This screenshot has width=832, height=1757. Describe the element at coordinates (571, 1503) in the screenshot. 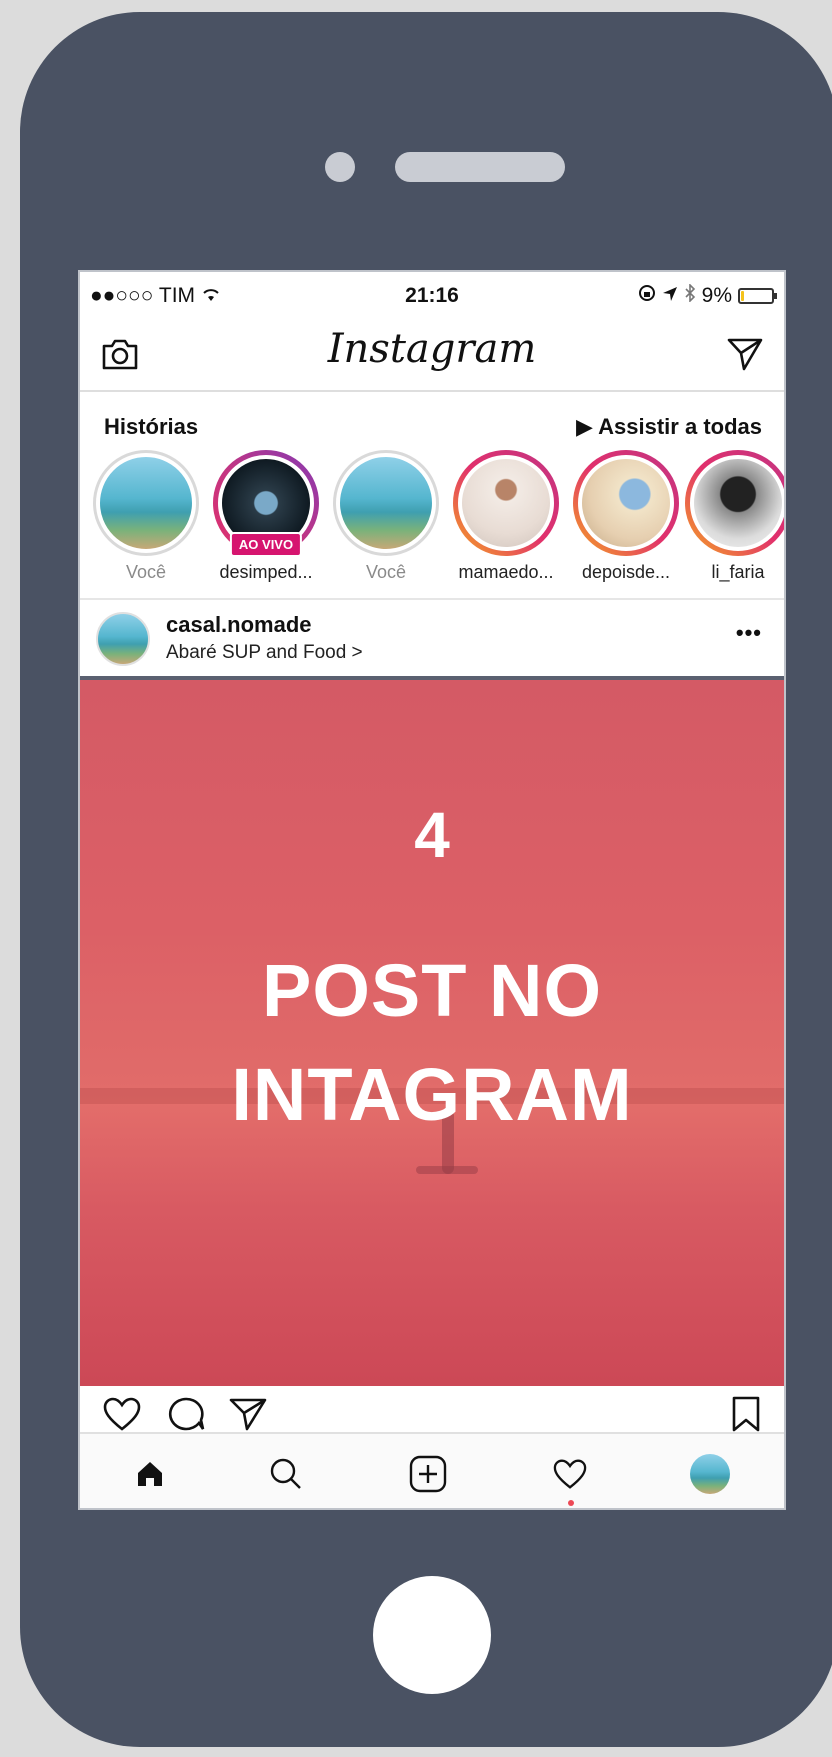

I see `notification-dot` at that location.